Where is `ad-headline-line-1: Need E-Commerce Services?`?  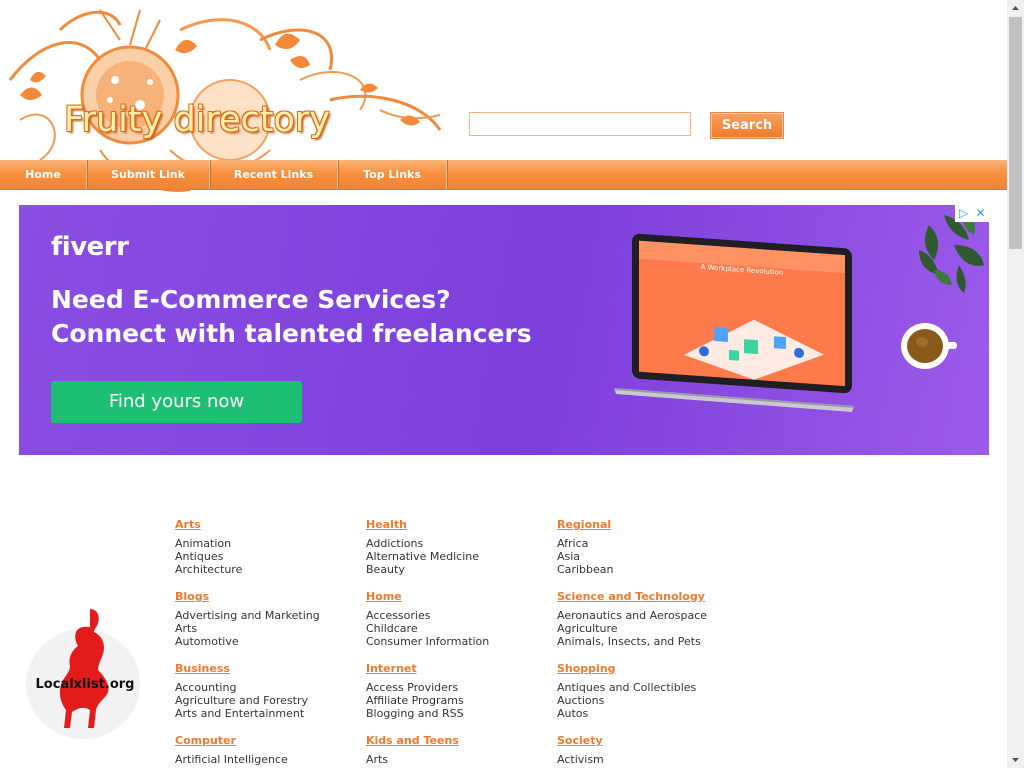 ad-headline-line-1: Need E-Commerce Services? is located at coordinates (251, 299).